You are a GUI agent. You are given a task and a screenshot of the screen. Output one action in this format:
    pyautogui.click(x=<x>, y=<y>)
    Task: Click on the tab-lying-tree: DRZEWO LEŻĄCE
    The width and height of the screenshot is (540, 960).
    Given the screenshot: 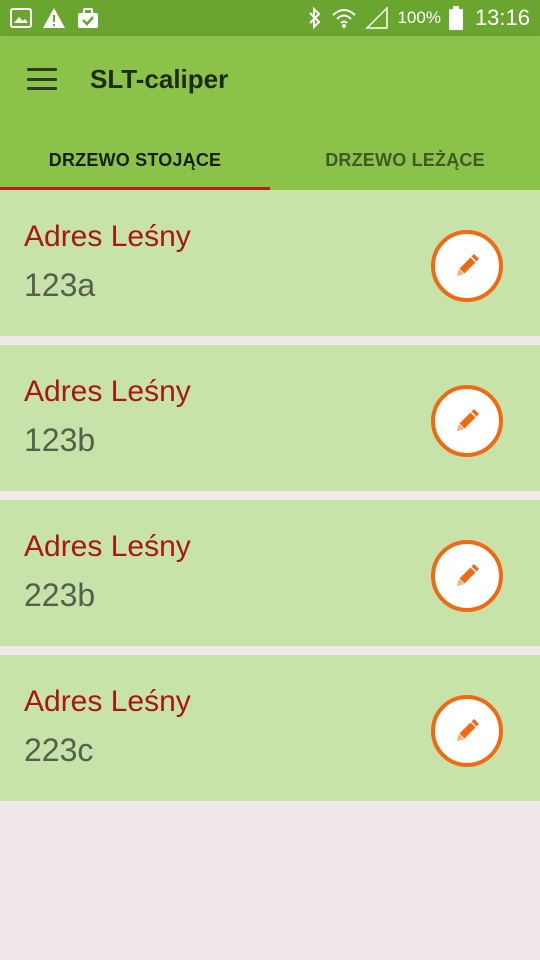 What is the action you would take?
    pyautogui.click(x=405, y=160)
    